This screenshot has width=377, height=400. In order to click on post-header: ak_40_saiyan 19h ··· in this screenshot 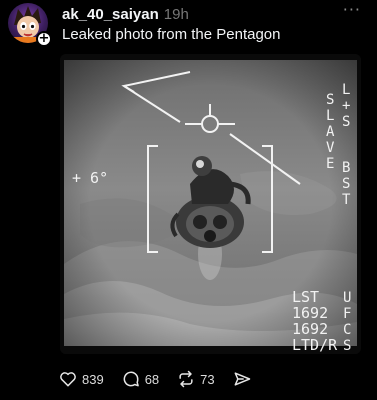, I will do `click(213, 13)`.